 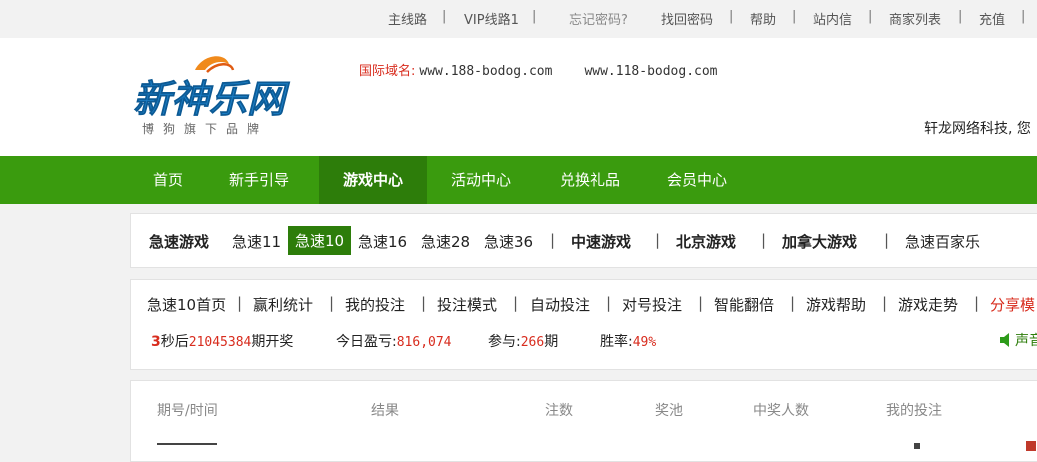 What do you see at coordinates (283, 304) in the screenshot?
I see `submenu-profit-stats: 赢利统计` at bounding box center [283, 304].